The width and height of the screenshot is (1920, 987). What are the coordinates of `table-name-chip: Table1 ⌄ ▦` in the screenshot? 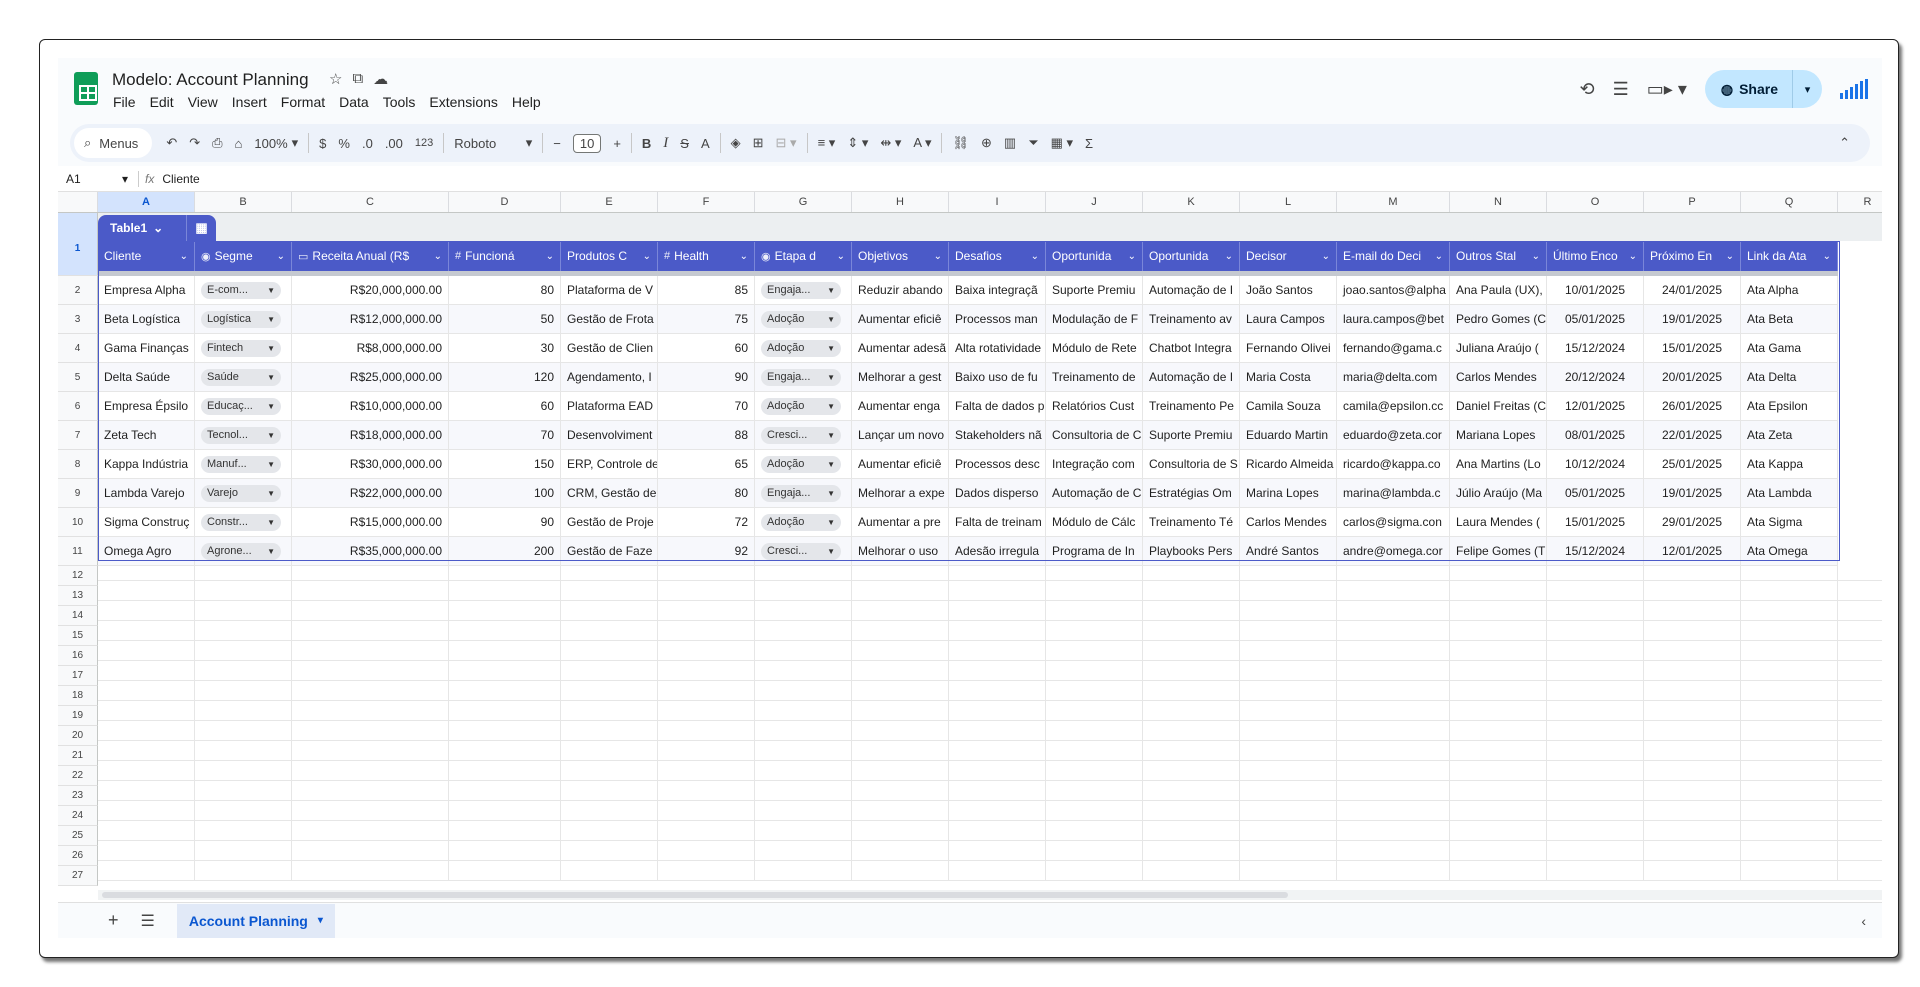 It's located at (157, 228).